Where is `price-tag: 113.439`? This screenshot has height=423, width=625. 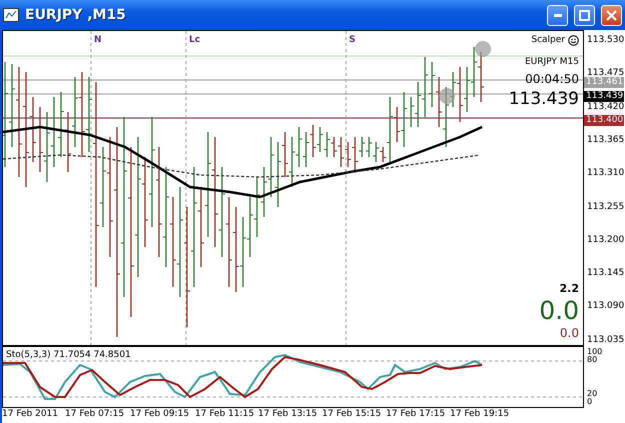
price-tag: 113.439 is located at coordinates (604, 96).